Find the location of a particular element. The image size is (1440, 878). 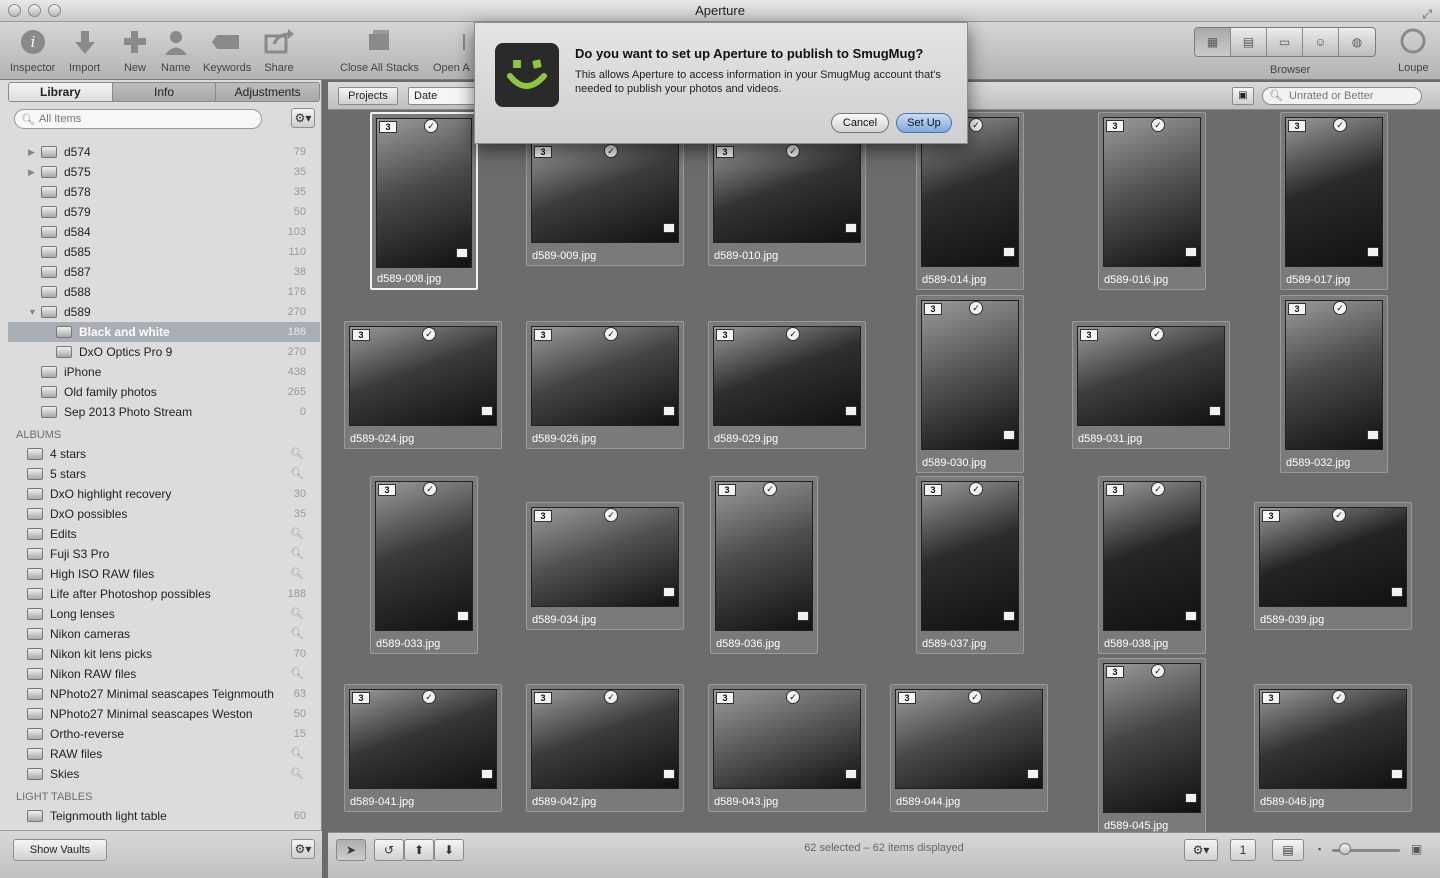

keywords-button: Keywords is located at coordinates (227, 50).